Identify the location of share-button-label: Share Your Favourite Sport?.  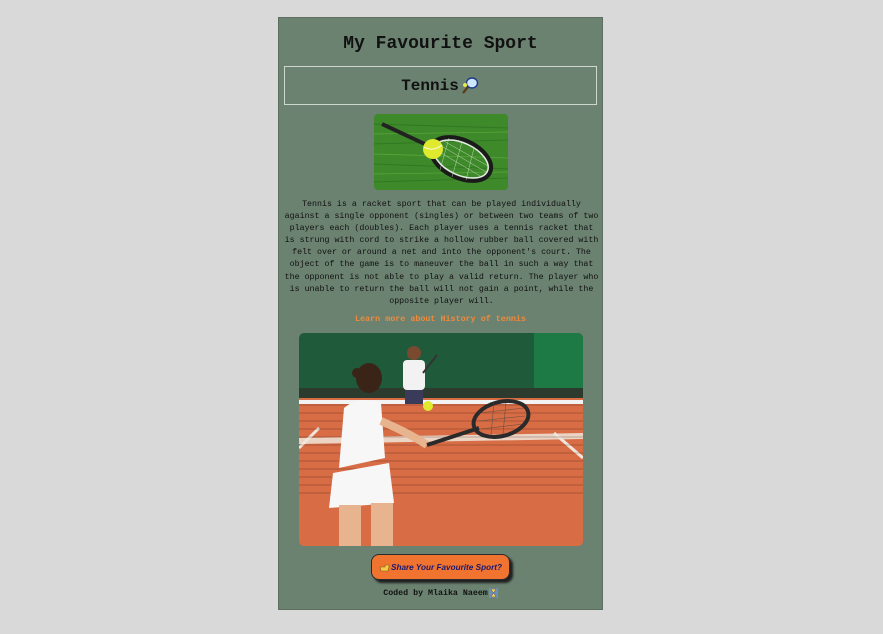
(446, 567).